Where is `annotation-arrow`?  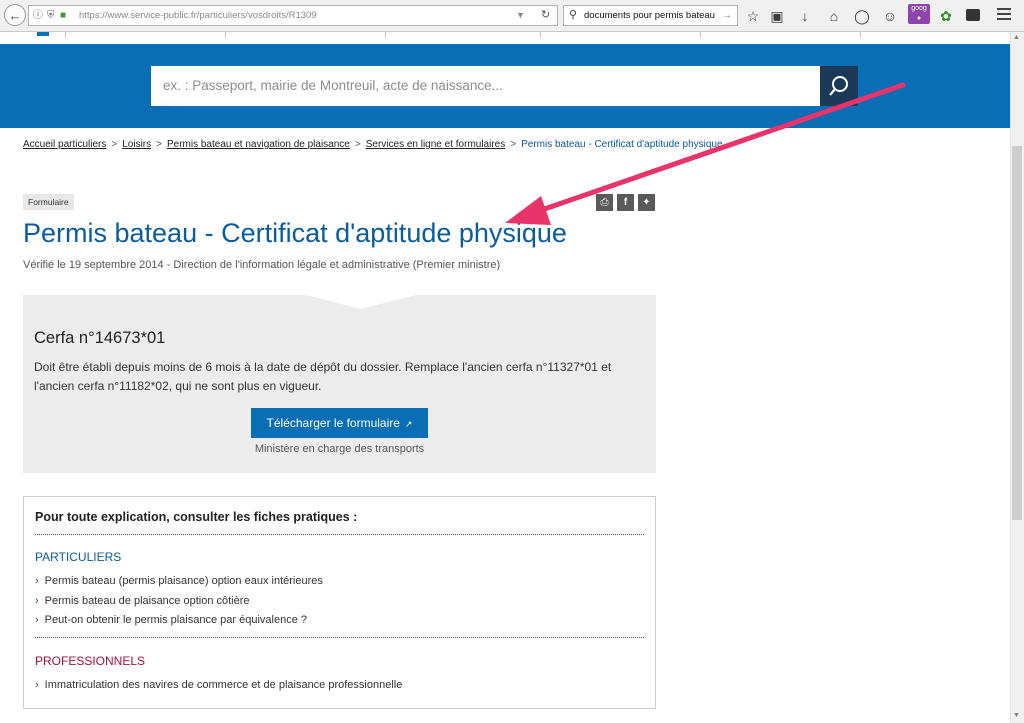
annotation-arrow is located at coordinates (705, 153).